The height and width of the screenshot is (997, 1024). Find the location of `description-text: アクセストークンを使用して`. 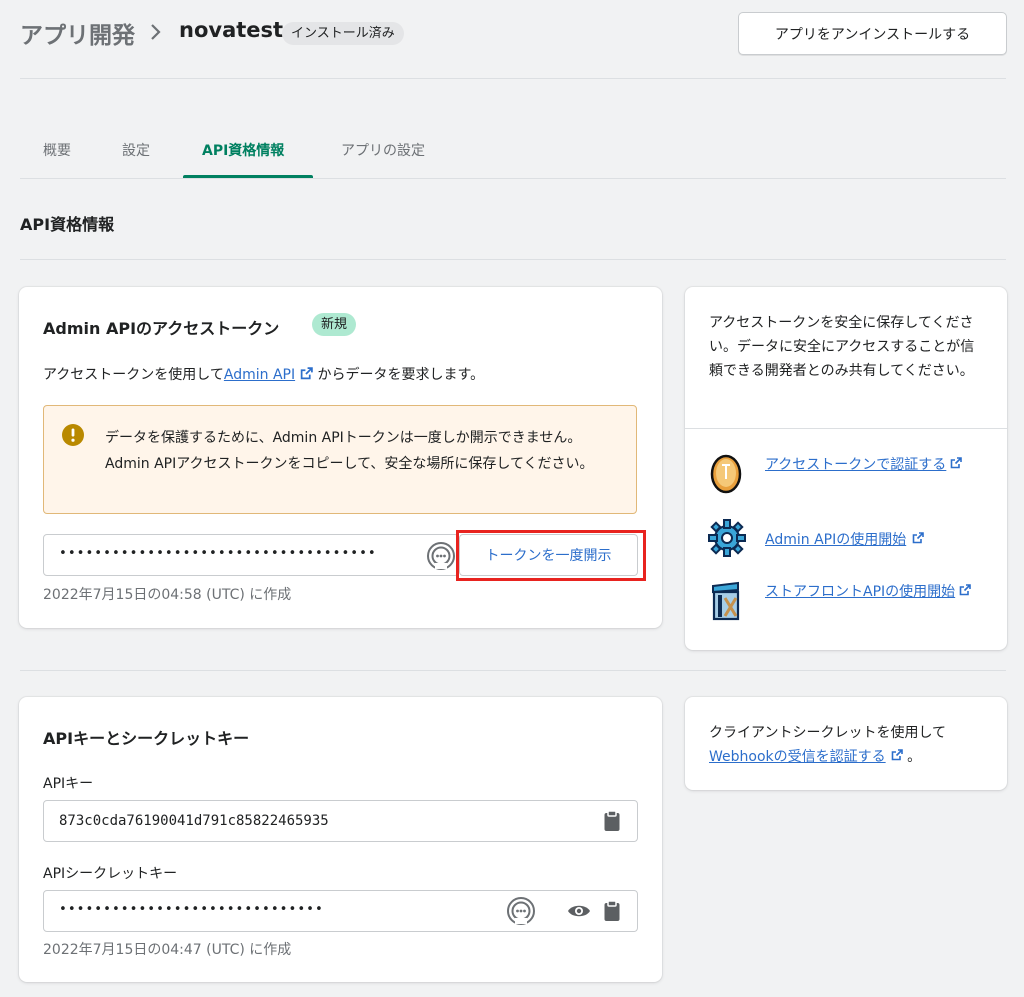

description-text: アクセストークンを使用して is located at coordinates (133, 375).